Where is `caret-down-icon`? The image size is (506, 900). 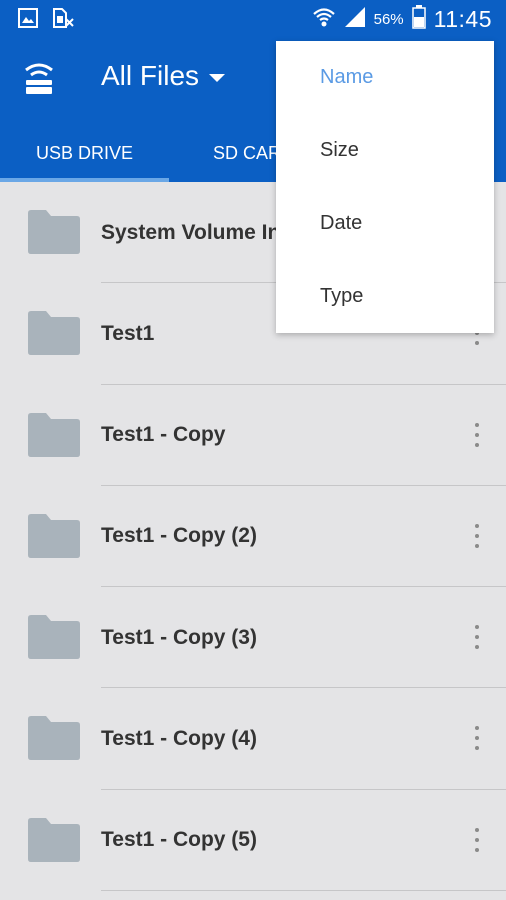 caret-down-icon is located at coordinates (217, 78).